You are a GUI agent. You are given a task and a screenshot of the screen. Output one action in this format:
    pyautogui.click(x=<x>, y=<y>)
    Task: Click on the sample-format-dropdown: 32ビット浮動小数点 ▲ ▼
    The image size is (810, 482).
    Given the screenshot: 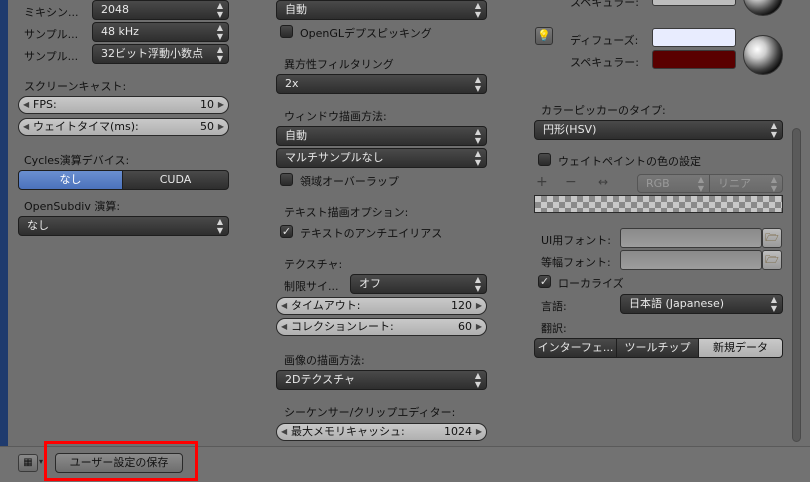 What is the action you would take?
    pyautogui.click(x=160, y=54)
    